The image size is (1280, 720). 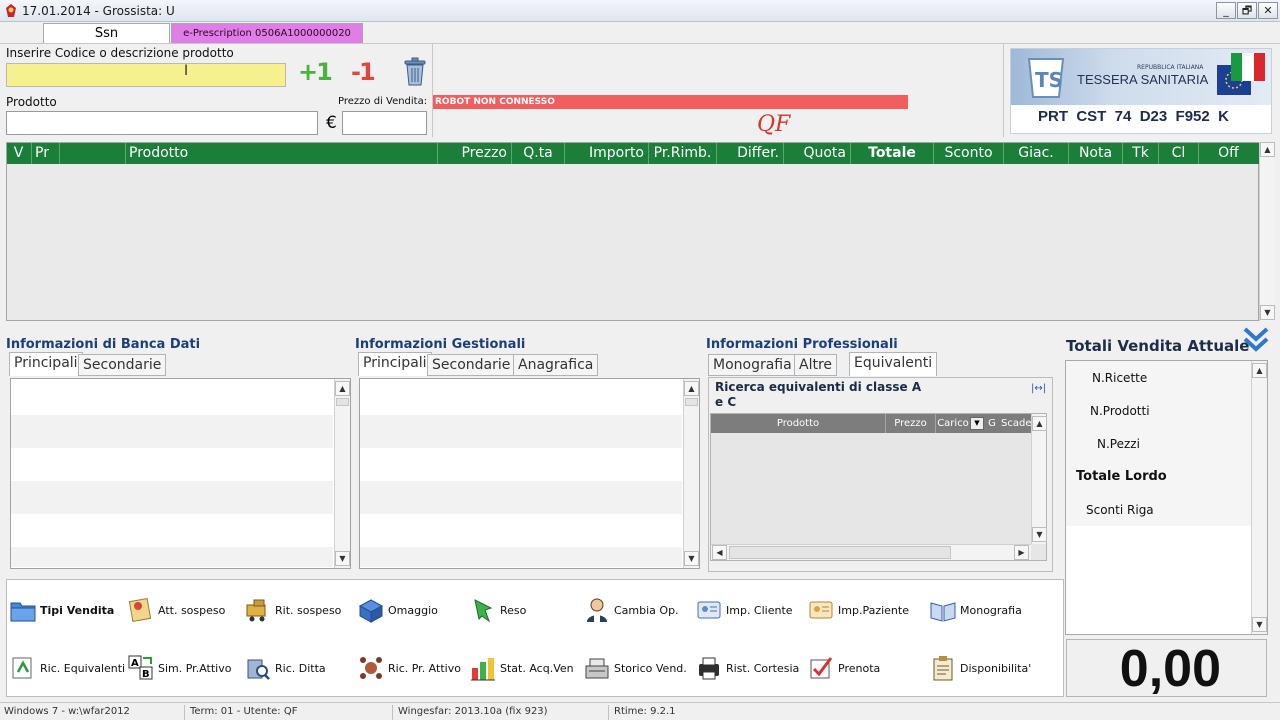 I want to click on equiv-col-prodotto: Prodotto, so click(x=798, y=423).